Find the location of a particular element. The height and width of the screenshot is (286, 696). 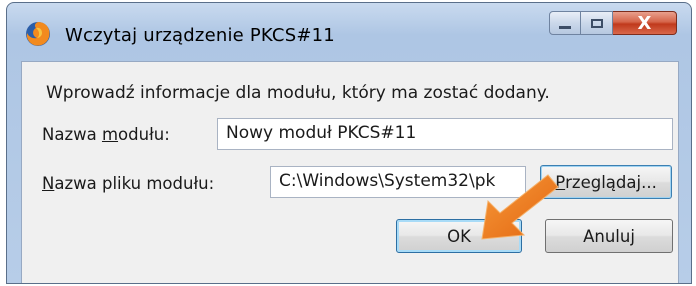

close-icon: X is located at coordinates (644, 23).